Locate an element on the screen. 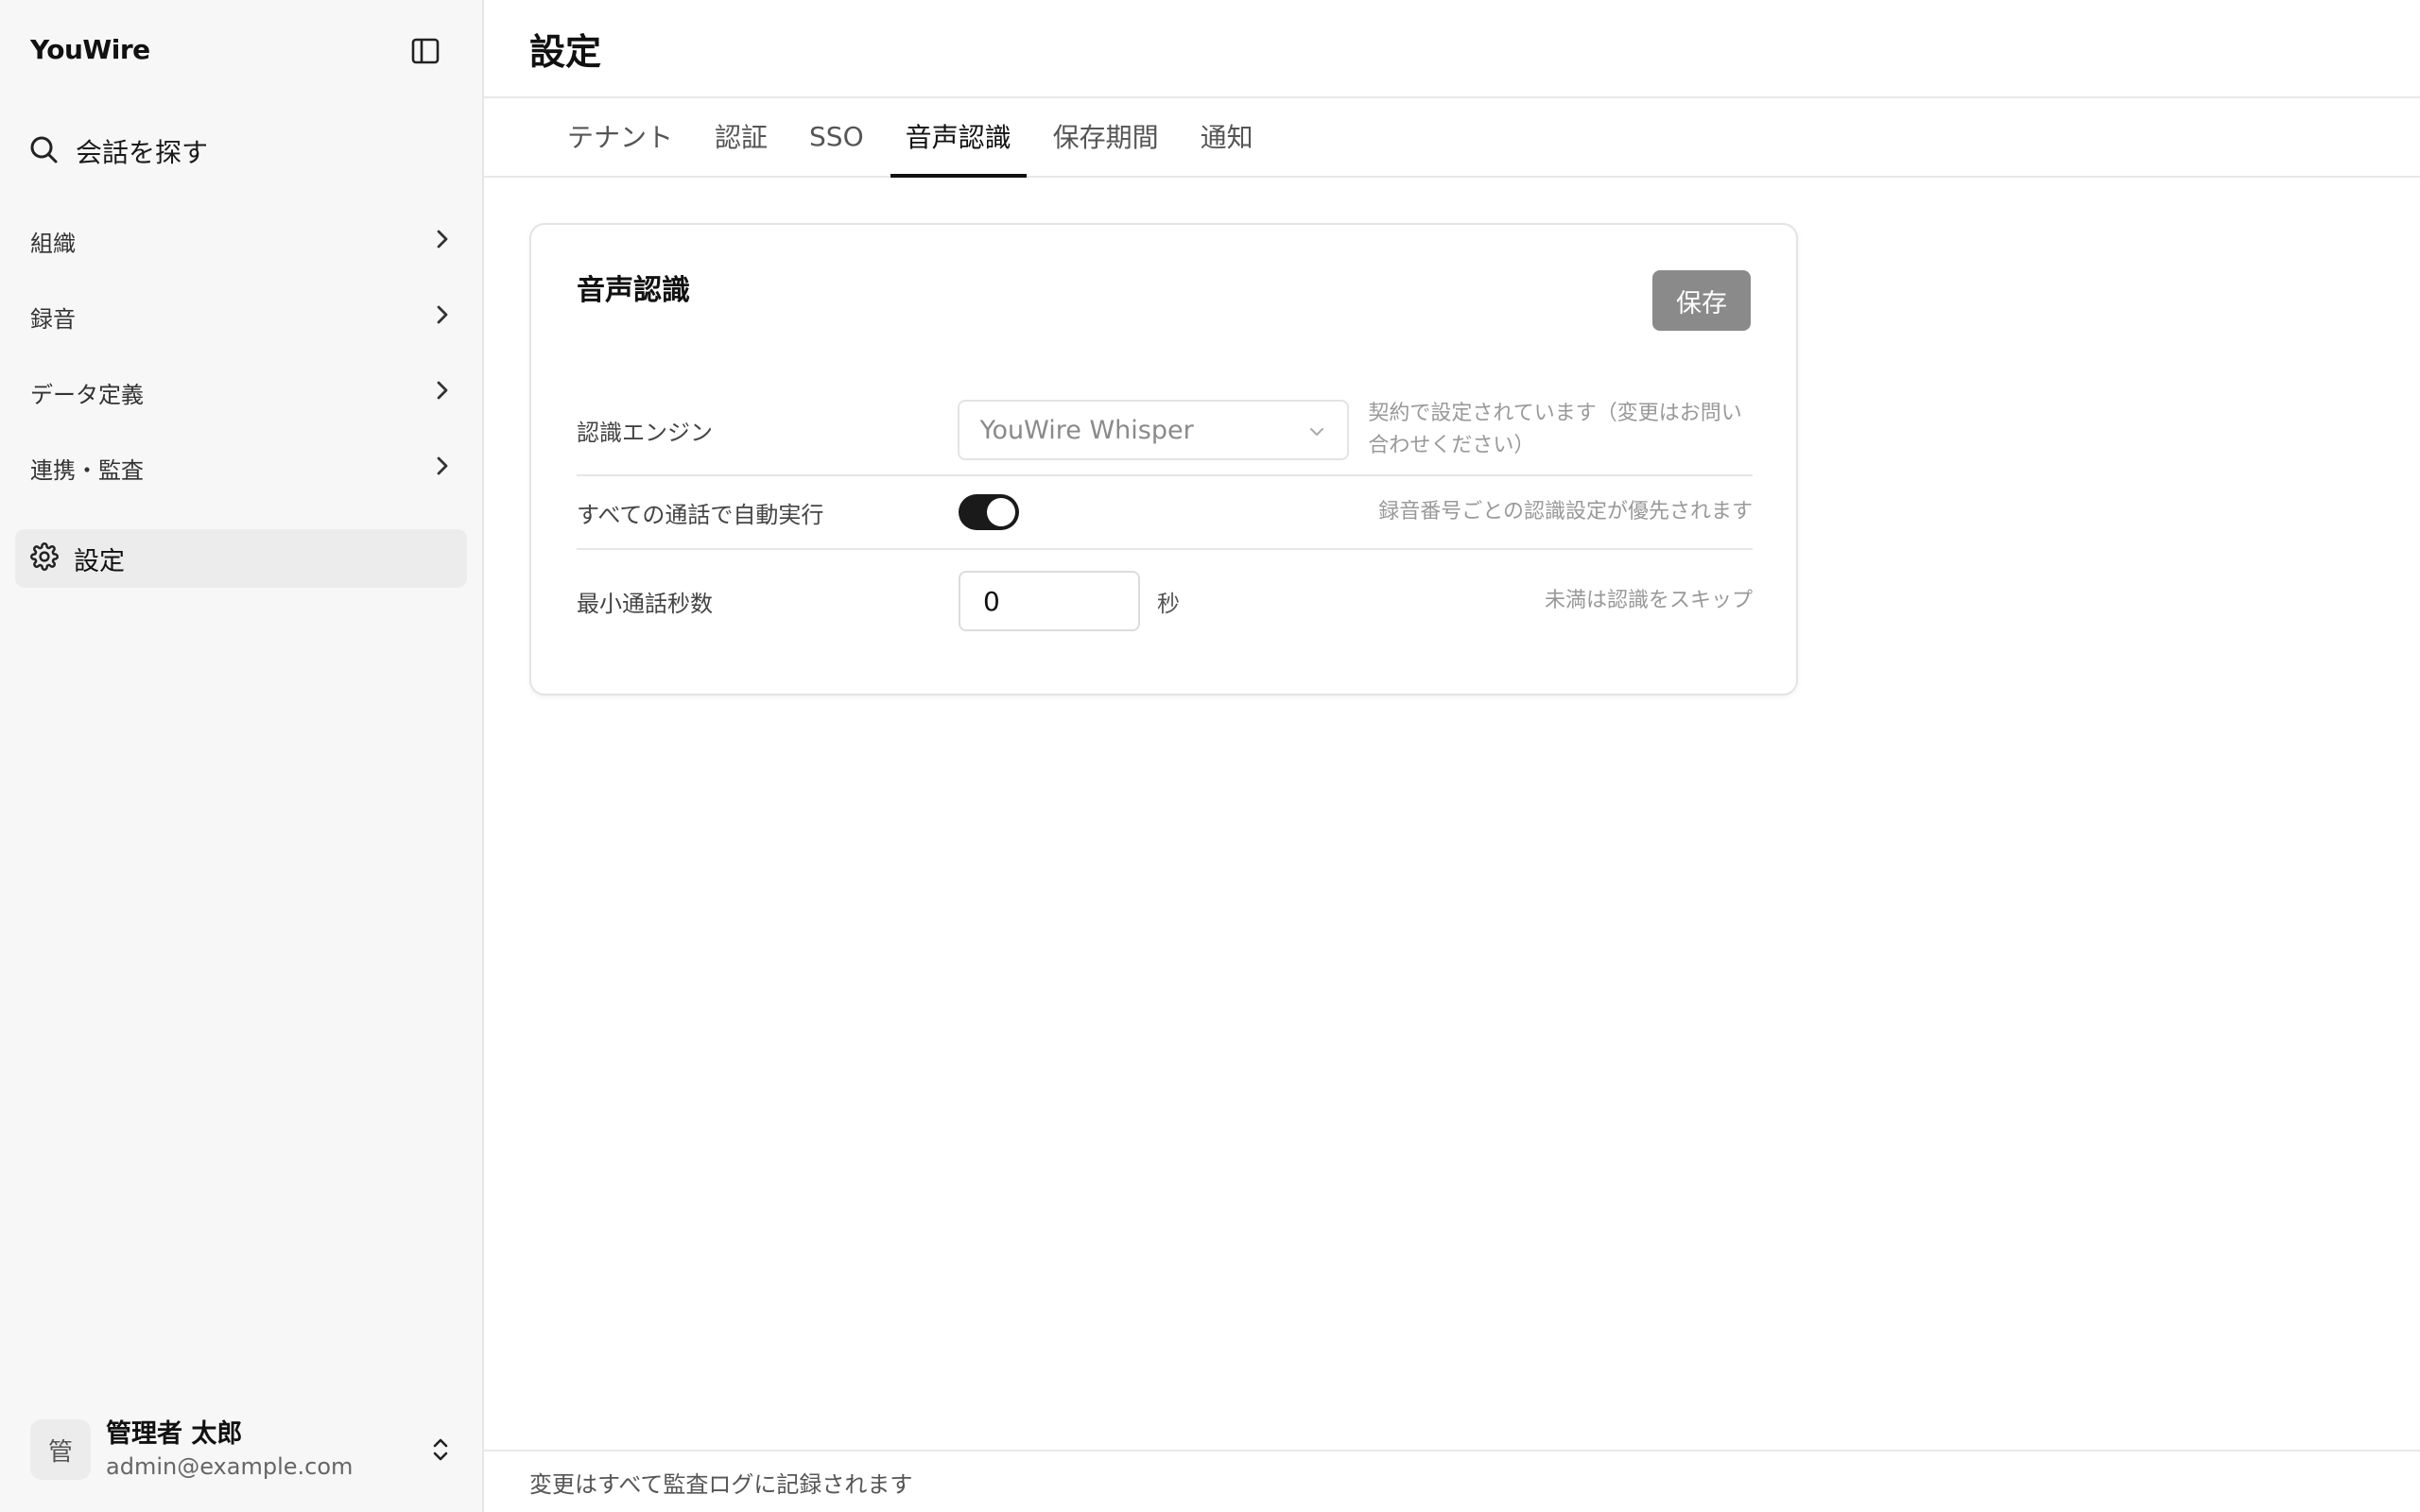  page-title: 設定 is located at coordinates (565, 51).